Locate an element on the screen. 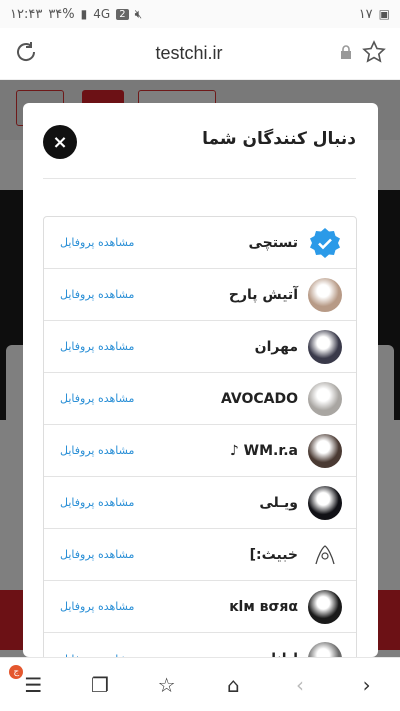 This screenshot has height=711, width=400. close-button: × is located at coordinates (60, 142).